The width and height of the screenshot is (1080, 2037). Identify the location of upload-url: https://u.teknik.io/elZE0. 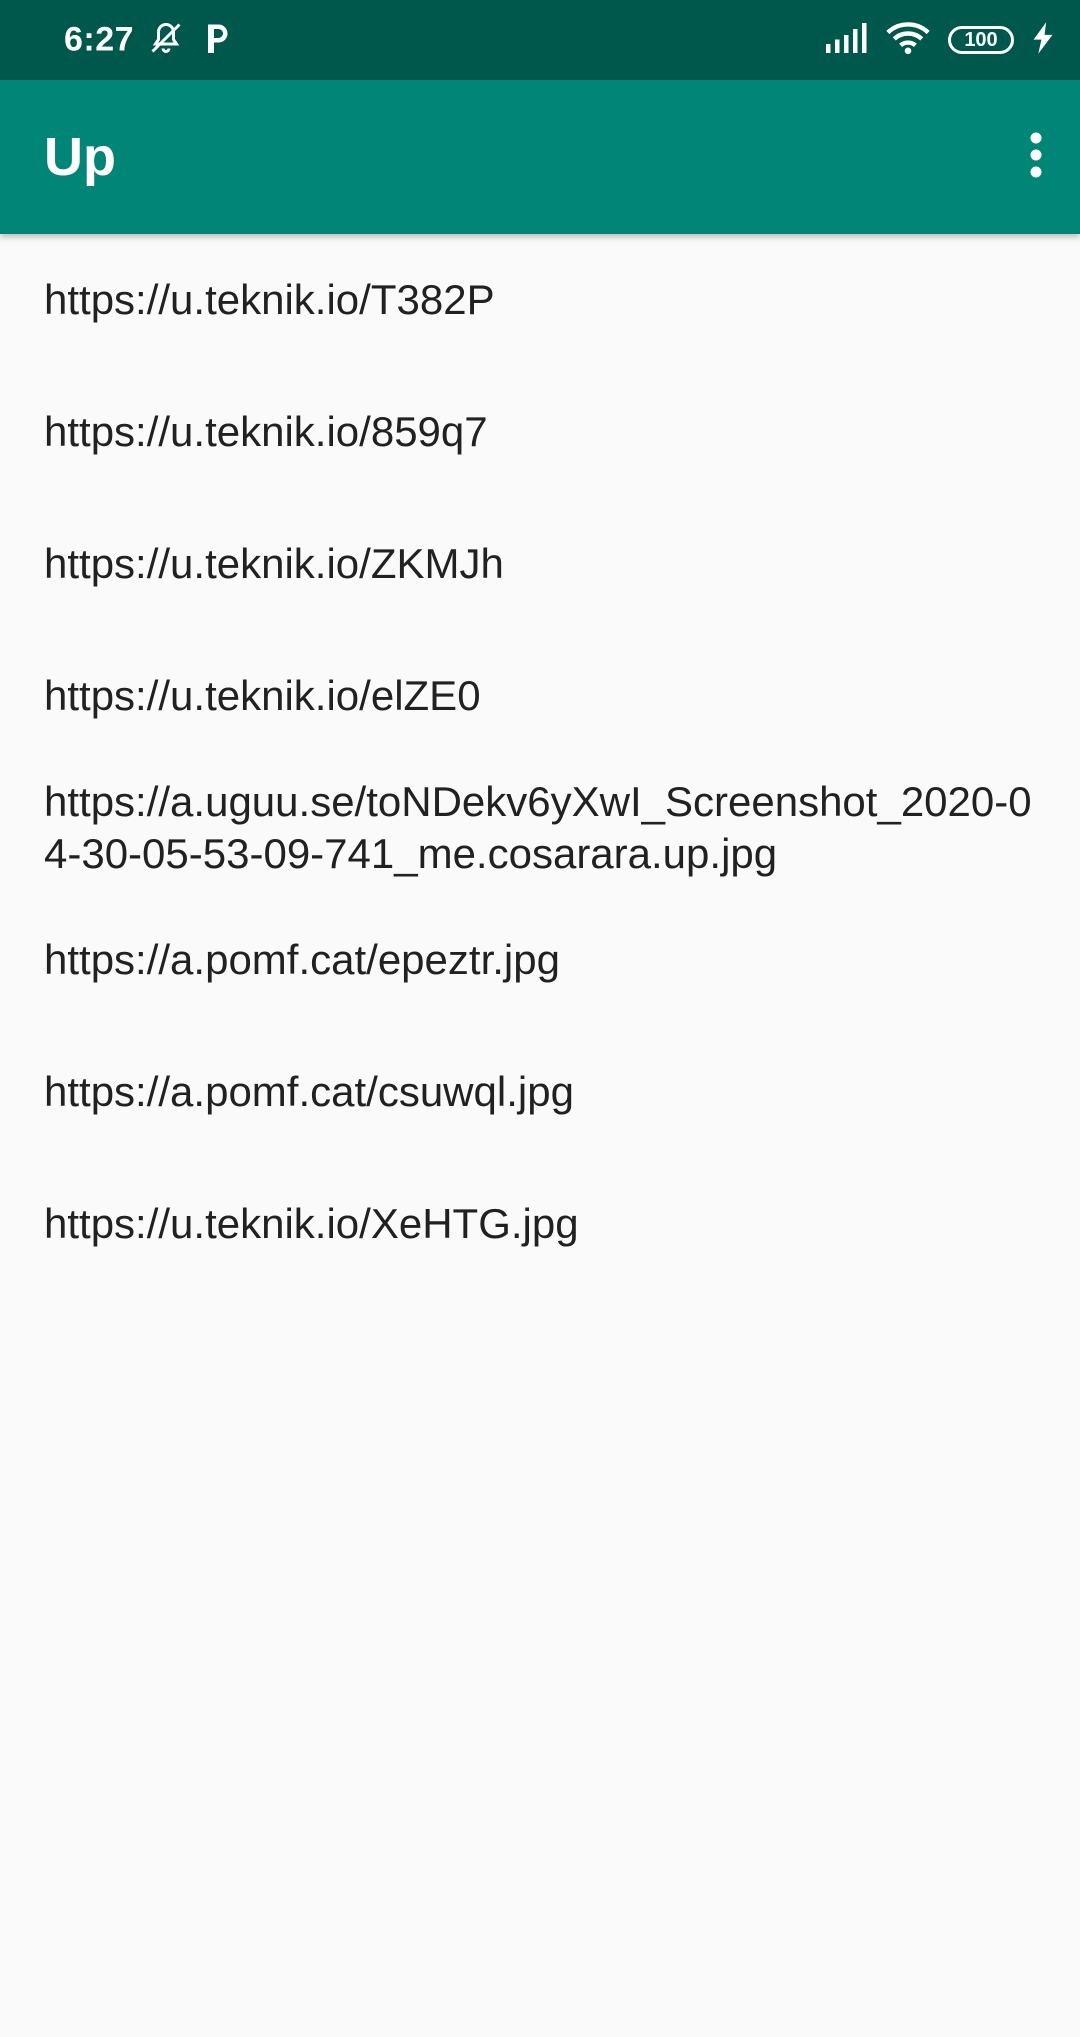
(262, 695).